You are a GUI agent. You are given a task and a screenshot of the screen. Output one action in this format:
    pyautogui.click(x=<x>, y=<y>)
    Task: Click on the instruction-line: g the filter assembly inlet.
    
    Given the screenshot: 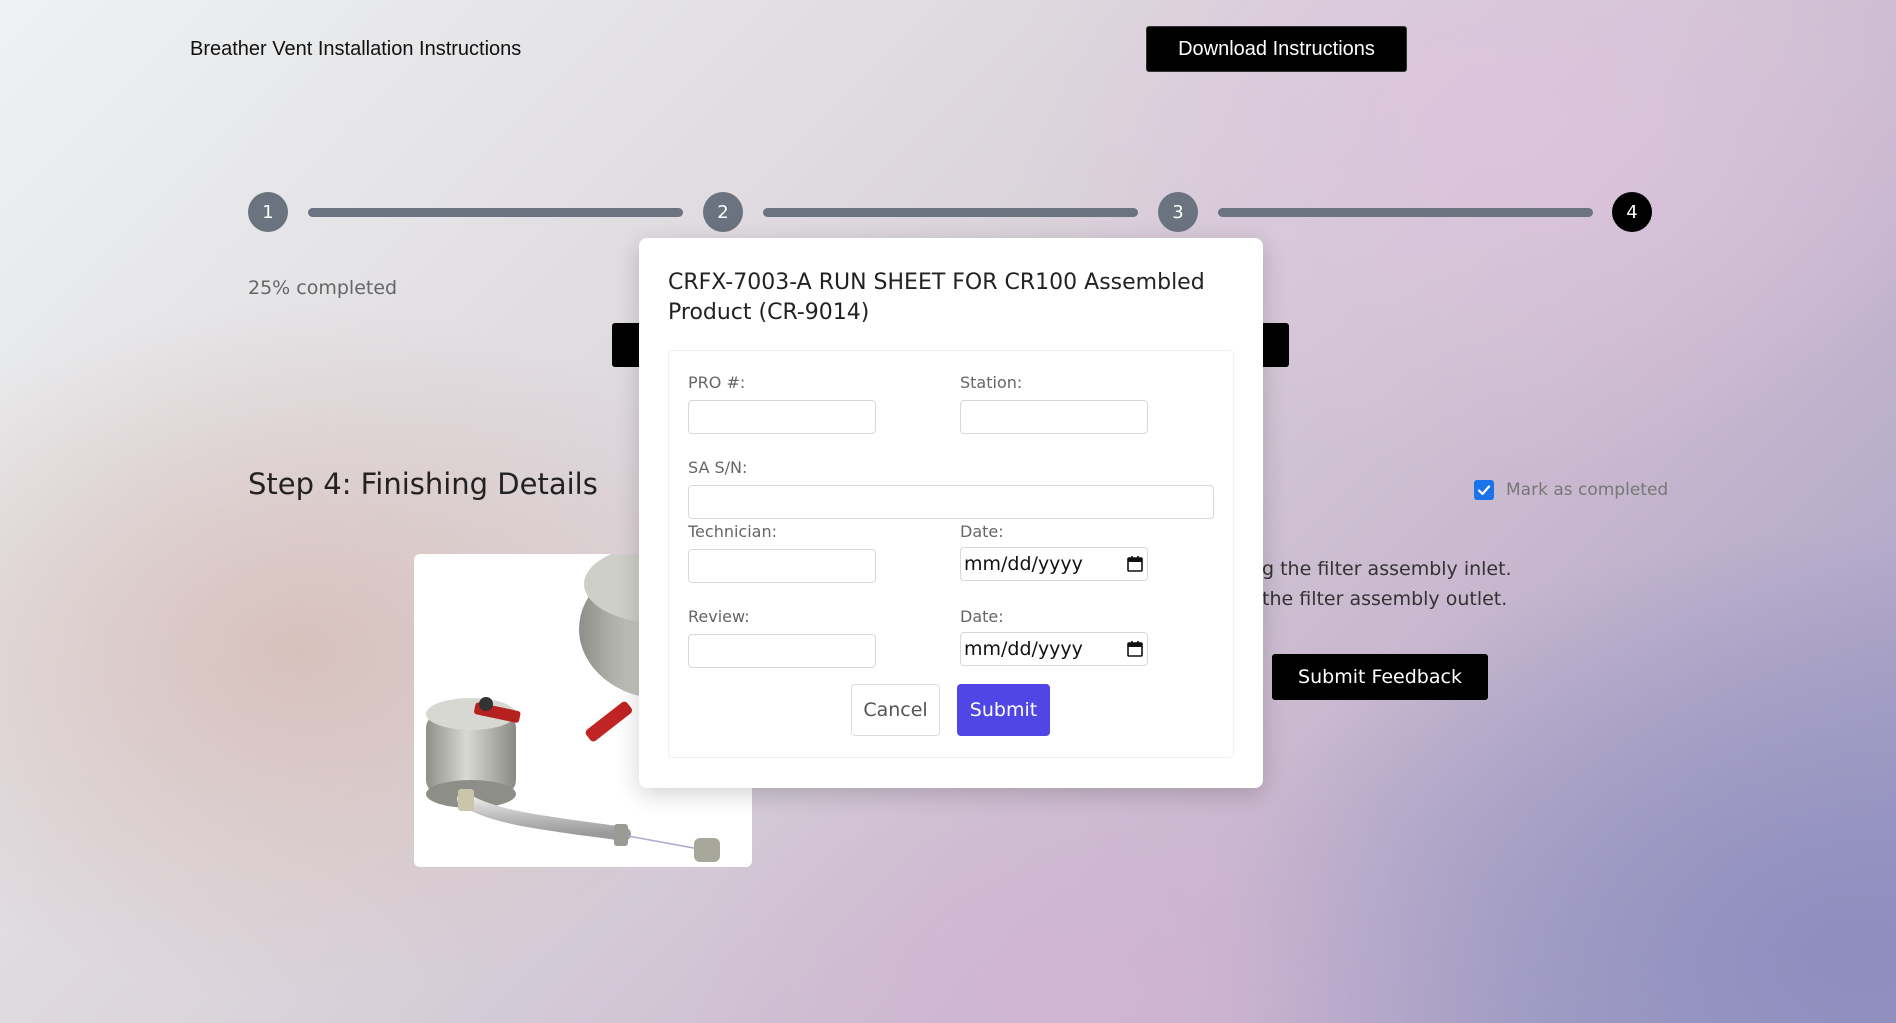 What is the action you would take?
    pyautogui.click(x=1387, y=569)
    